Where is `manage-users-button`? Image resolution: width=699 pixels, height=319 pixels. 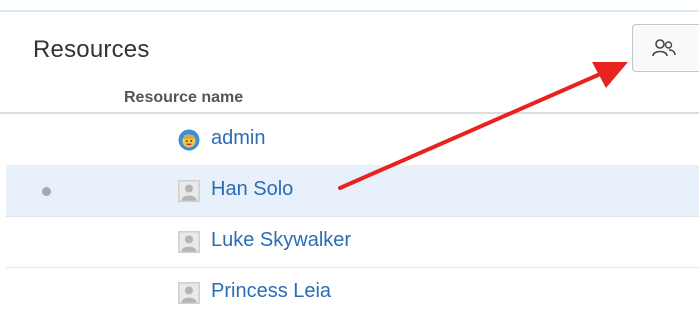 manage-users-button is located at coordinates (665, 48).